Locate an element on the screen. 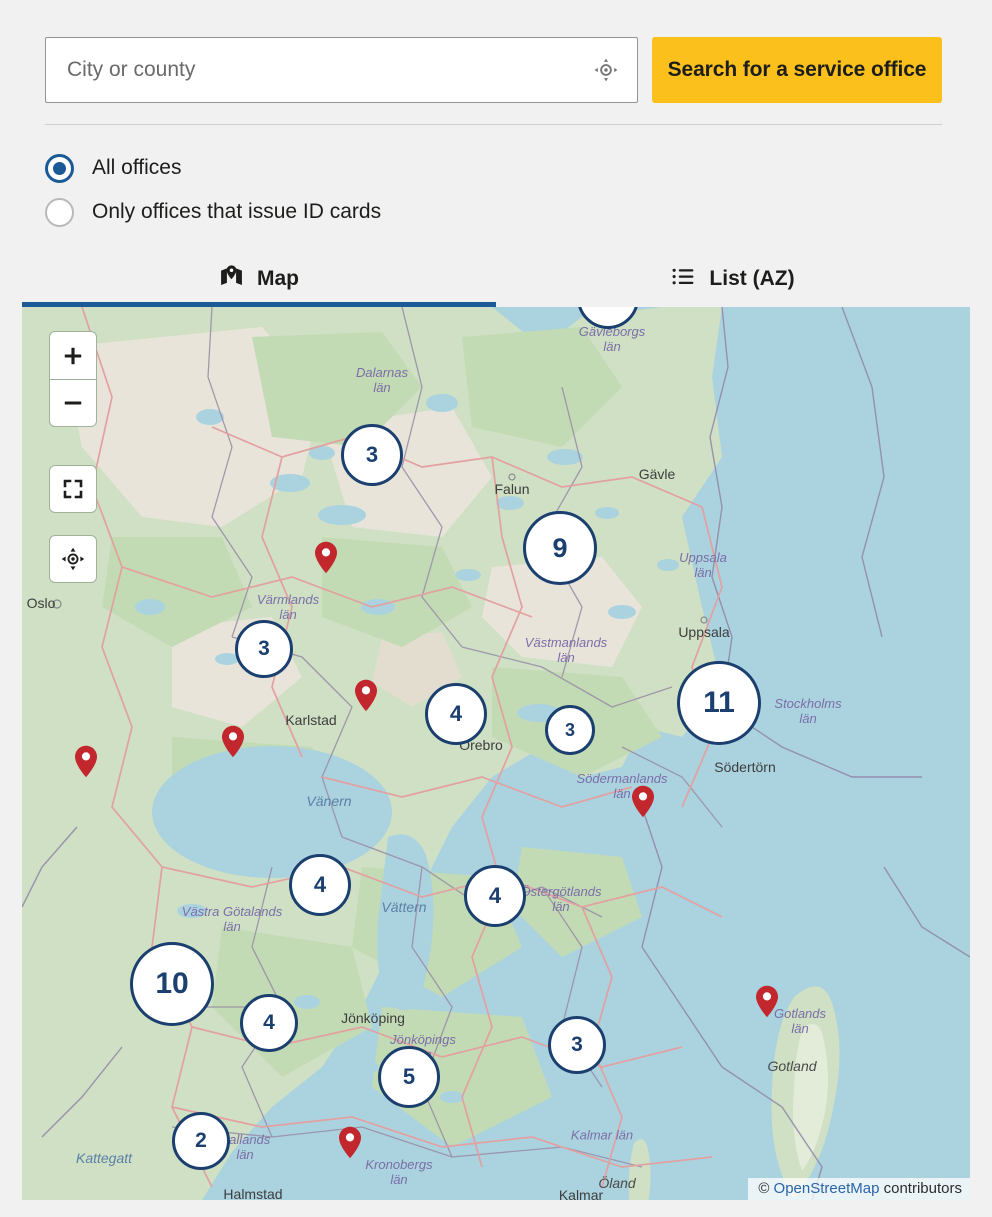 The image size is (992, 1217). section-divider is located at coordinates (493, 124).